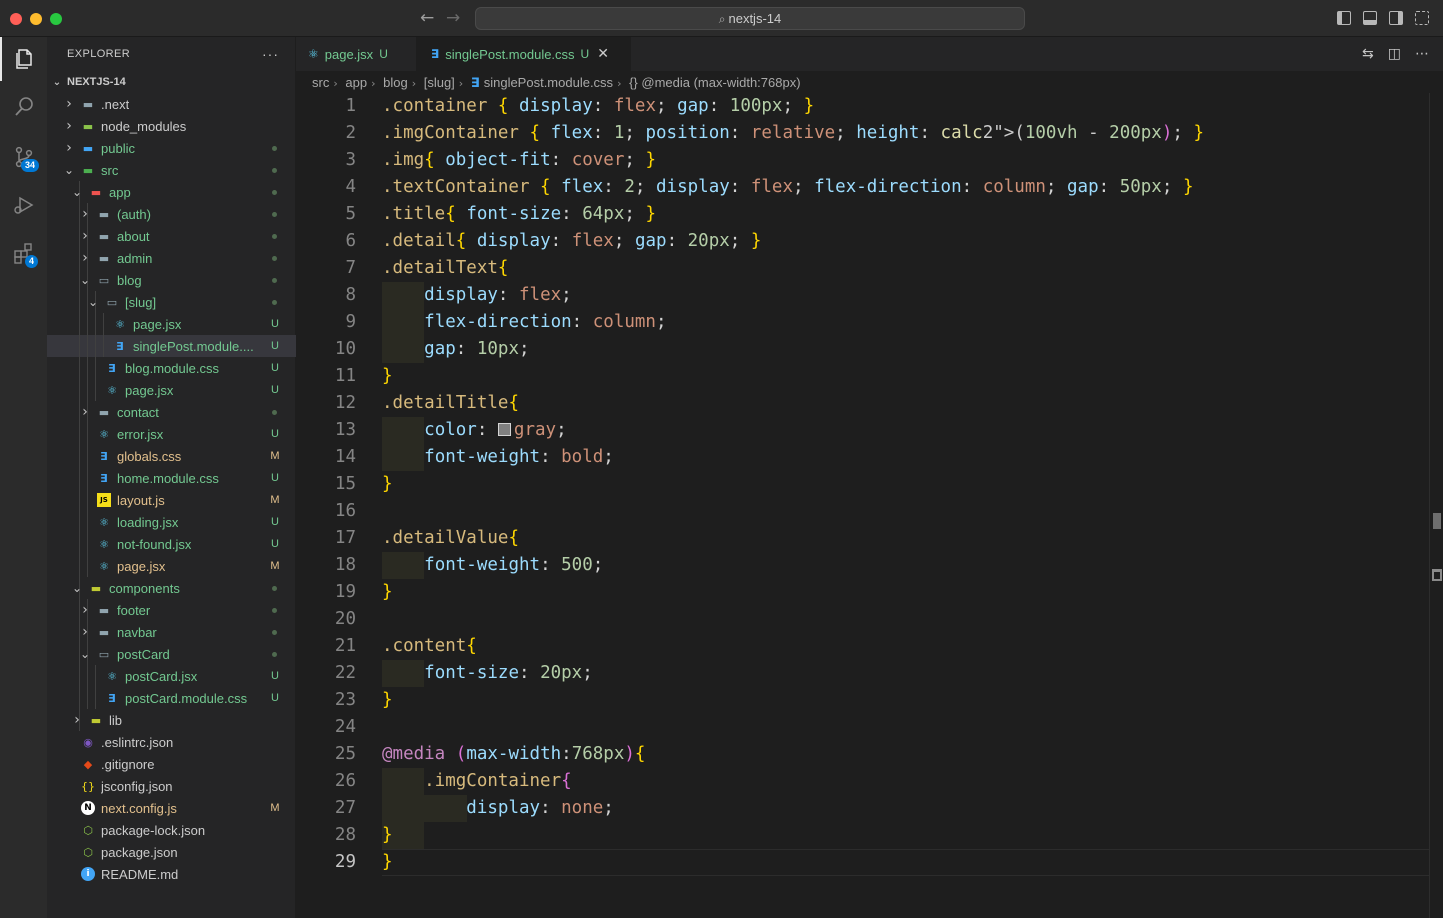 This screenshot has width=1443, height=918. I want to click on code-line: 28}, so click(862, 835).